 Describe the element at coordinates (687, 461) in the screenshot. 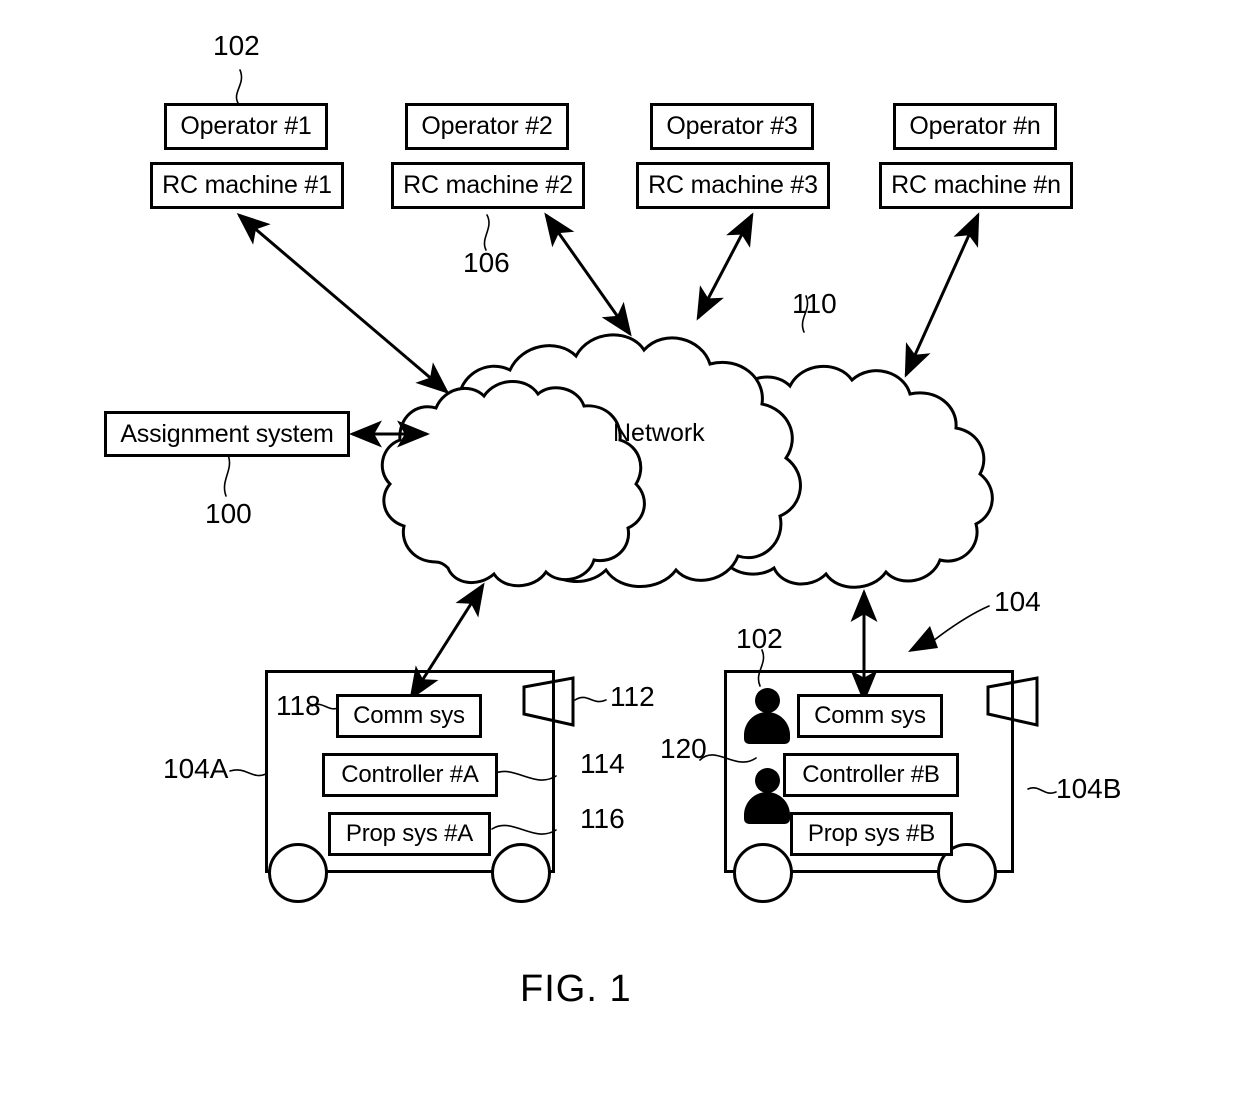

I see `network-cloud` at that location.